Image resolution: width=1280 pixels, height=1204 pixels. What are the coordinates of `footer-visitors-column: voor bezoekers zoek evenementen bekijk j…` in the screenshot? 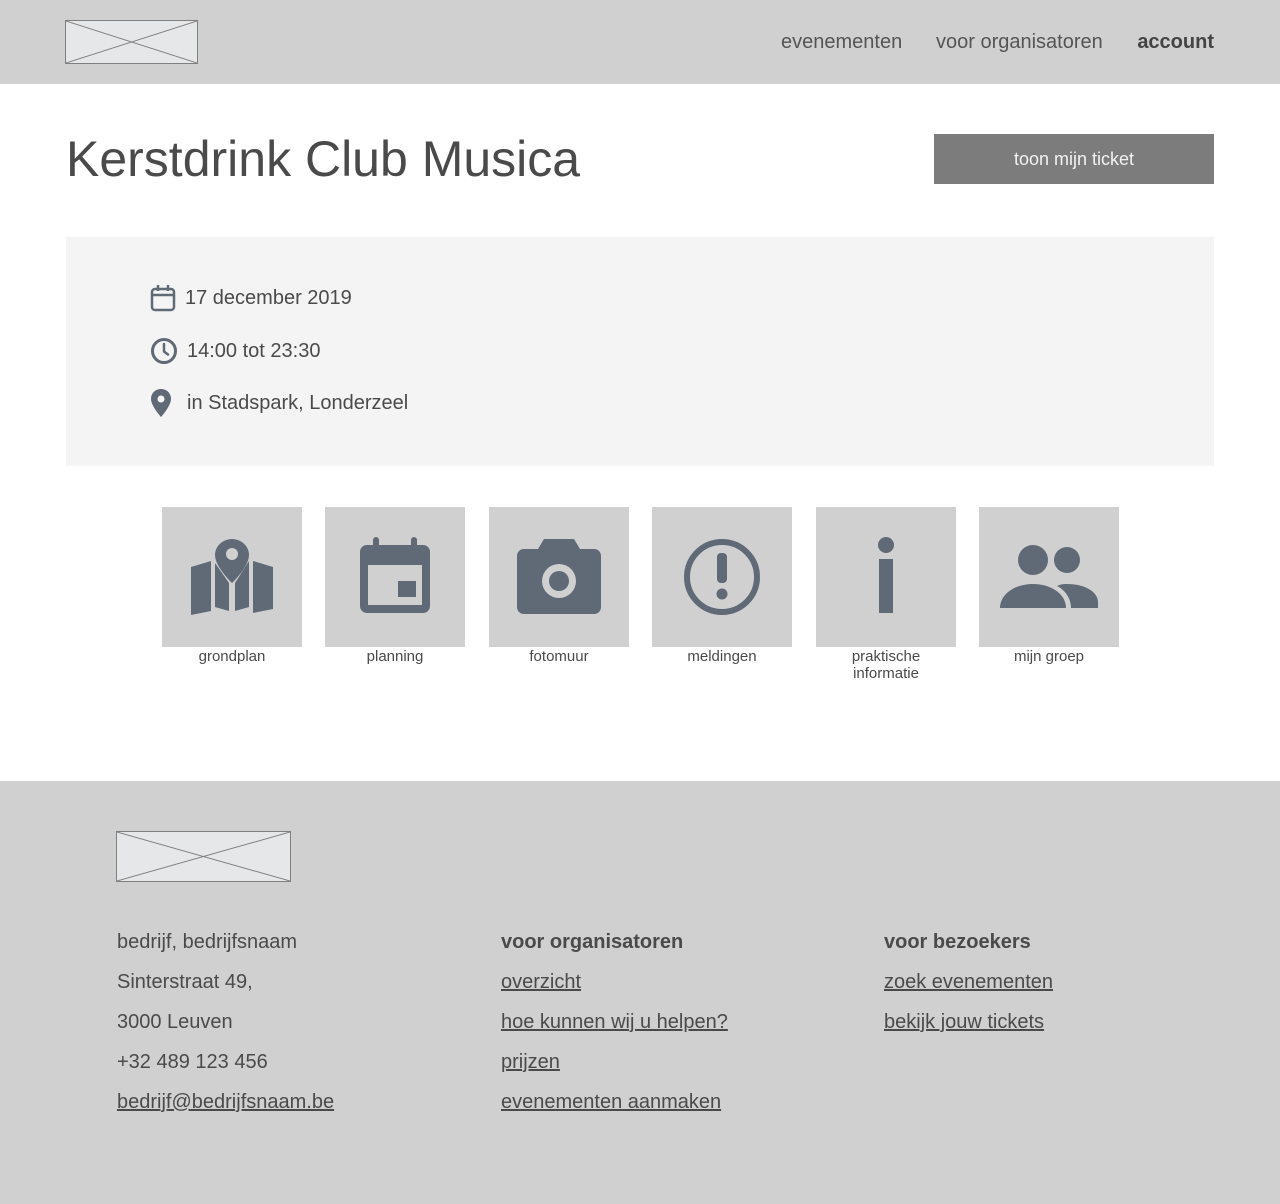 It's located at (968, 989).